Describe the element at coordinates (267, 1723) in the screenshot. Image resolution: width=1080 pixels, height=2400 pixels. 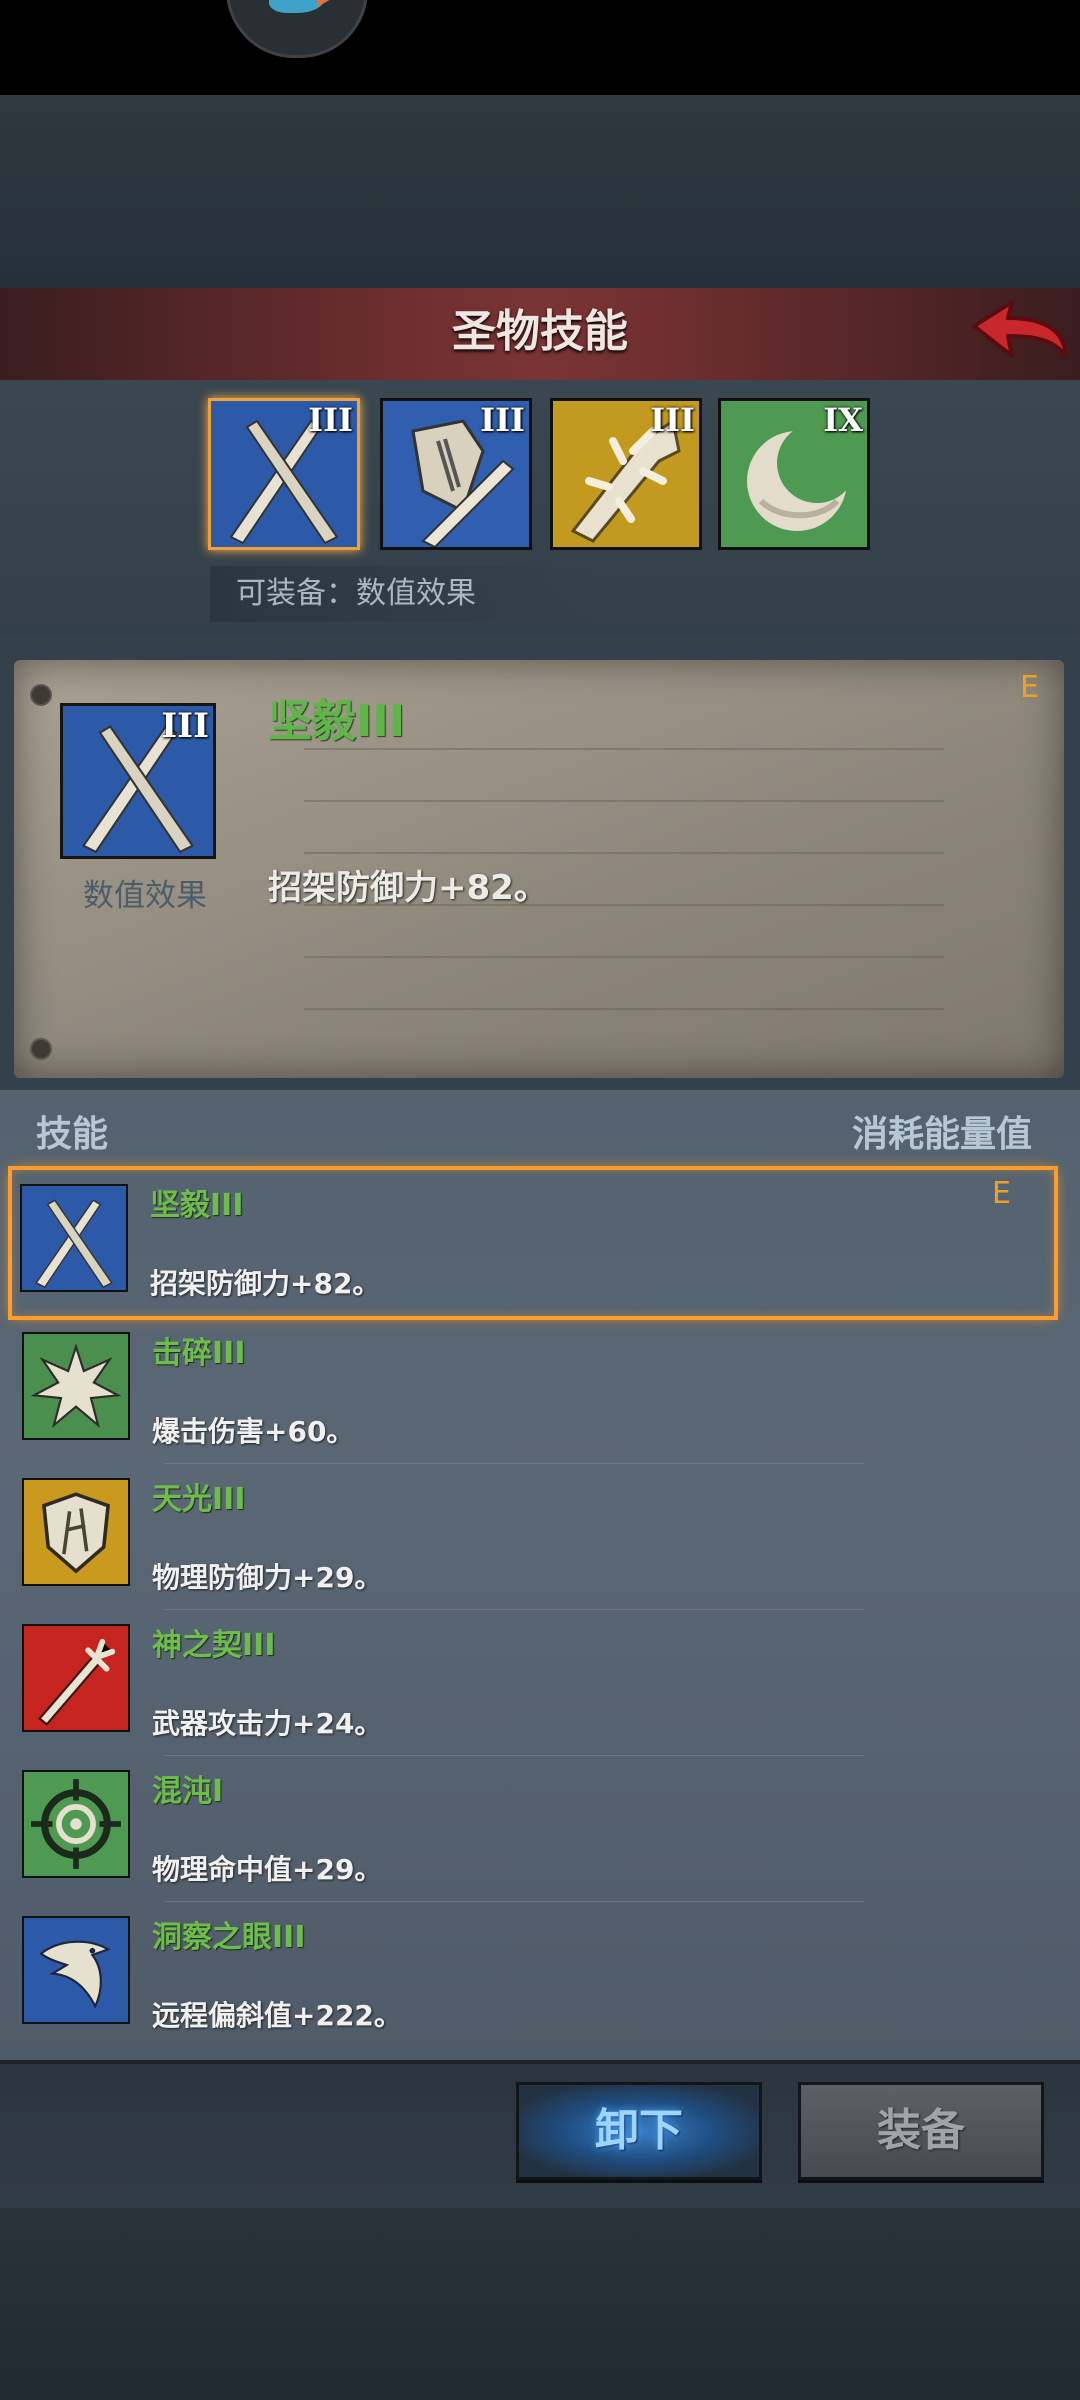
I see `skill-description: 武器攻击力+24。` at that location.